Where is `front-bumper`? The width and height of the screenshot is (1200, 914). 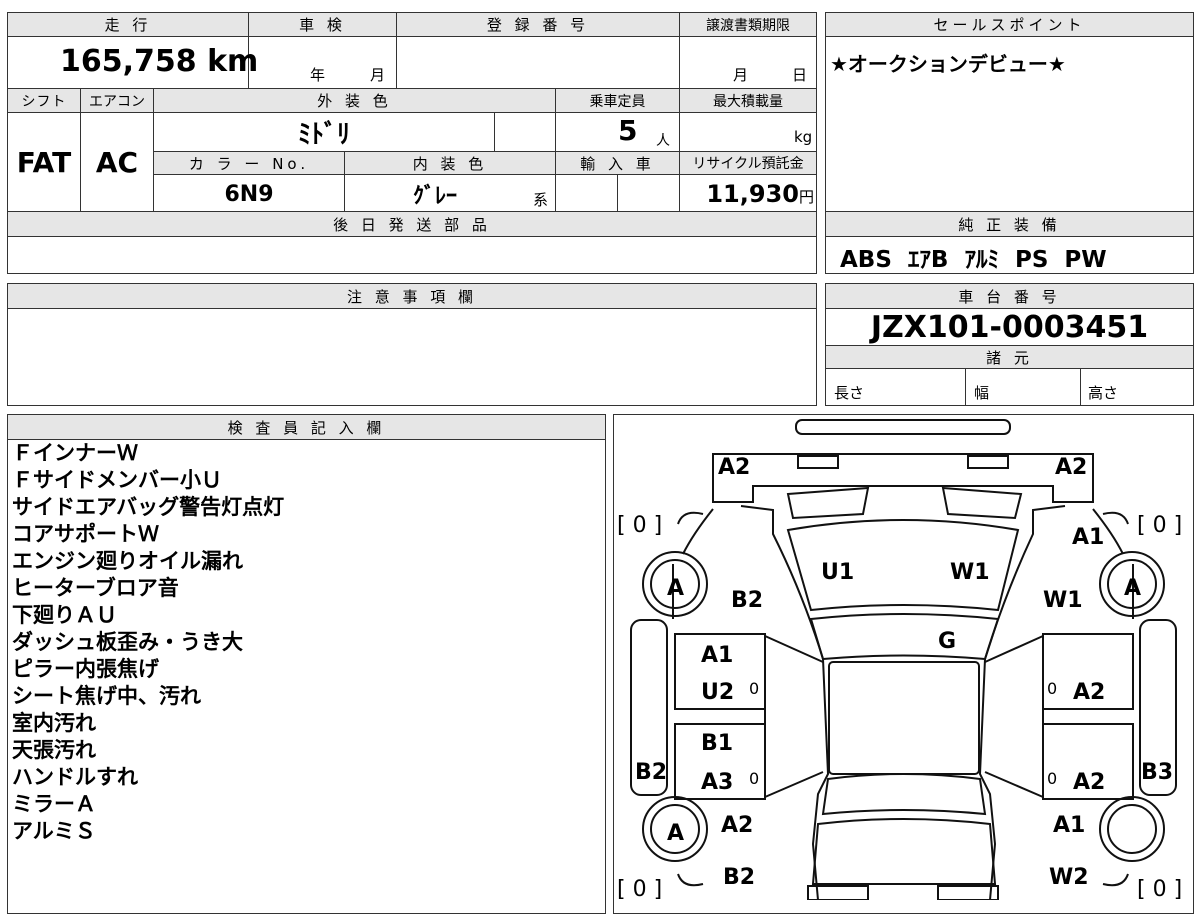
front-bumper is located at coordinates (903, 427).